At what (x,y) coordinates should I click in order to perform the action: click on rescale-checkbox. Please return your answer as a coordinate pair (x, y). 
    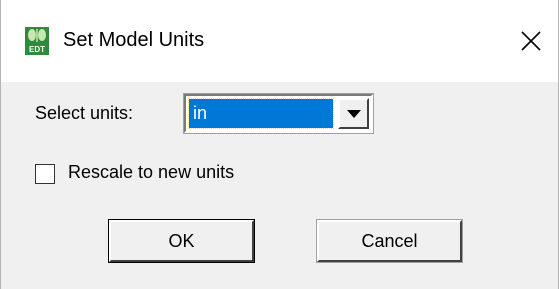
    Looking at the image, I should click on (45, 174).